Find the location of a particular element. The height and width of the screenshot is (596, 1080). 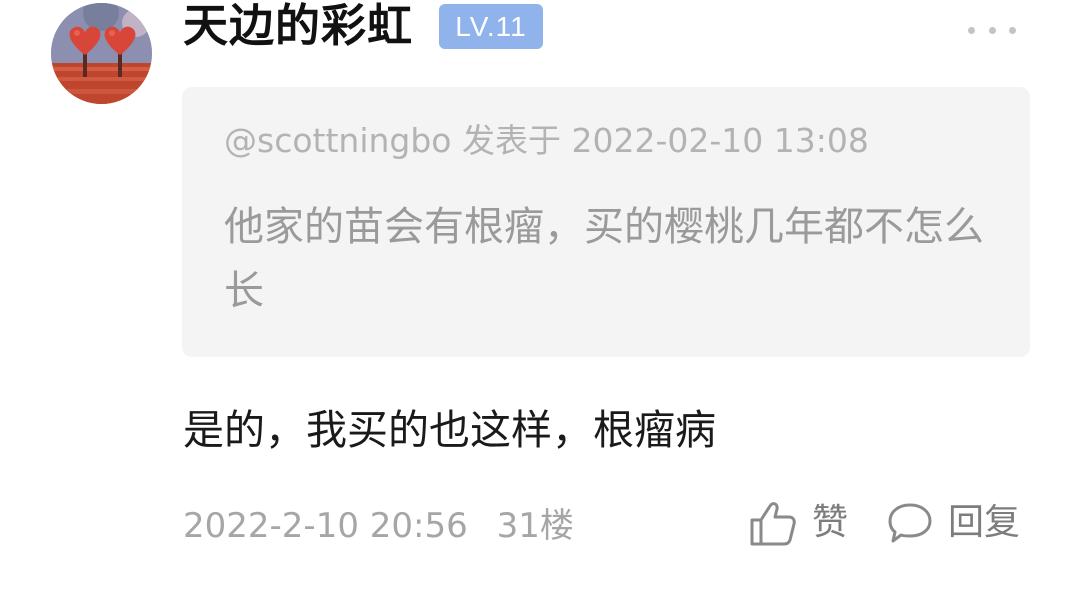

avatar is located at coordinates (101, 53).